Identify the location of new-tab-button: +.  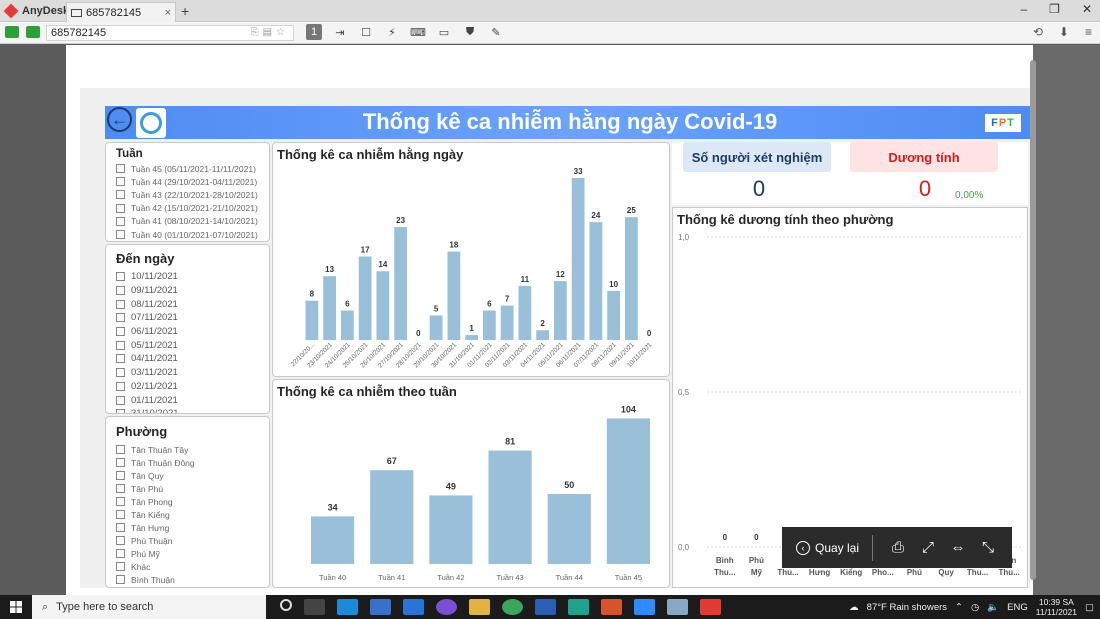
(185, 11).